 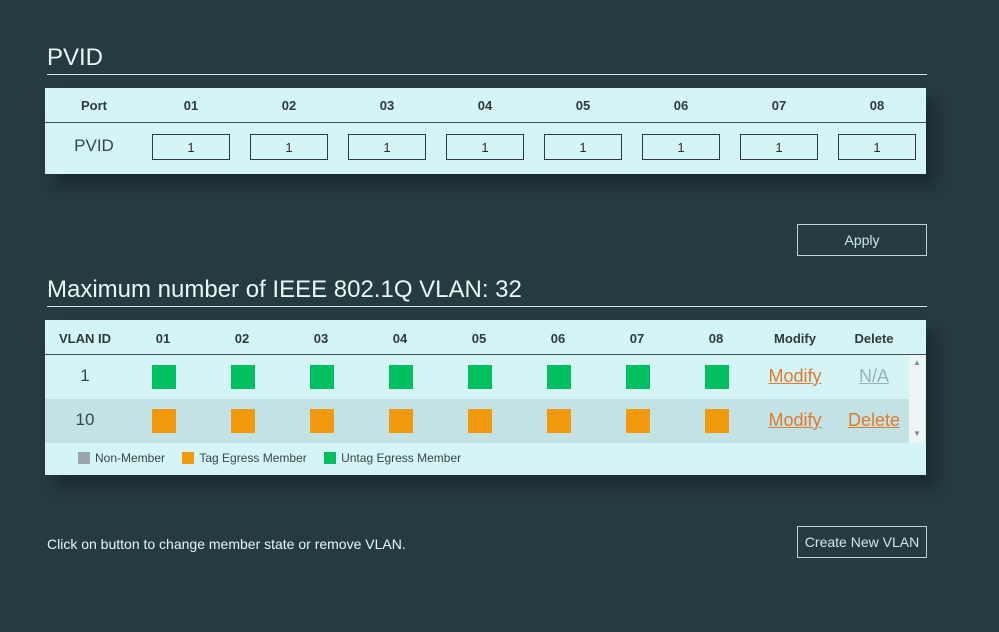 I want to click on untag-egress-swatch-icon, so click(x=330, y=458).